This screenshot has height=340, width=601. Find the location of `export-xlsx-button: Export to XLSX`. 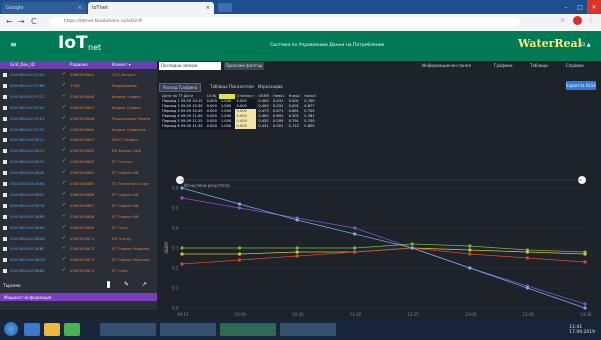

export-xlsx-button: Export to XLSX is located at coordinates (581, 85).